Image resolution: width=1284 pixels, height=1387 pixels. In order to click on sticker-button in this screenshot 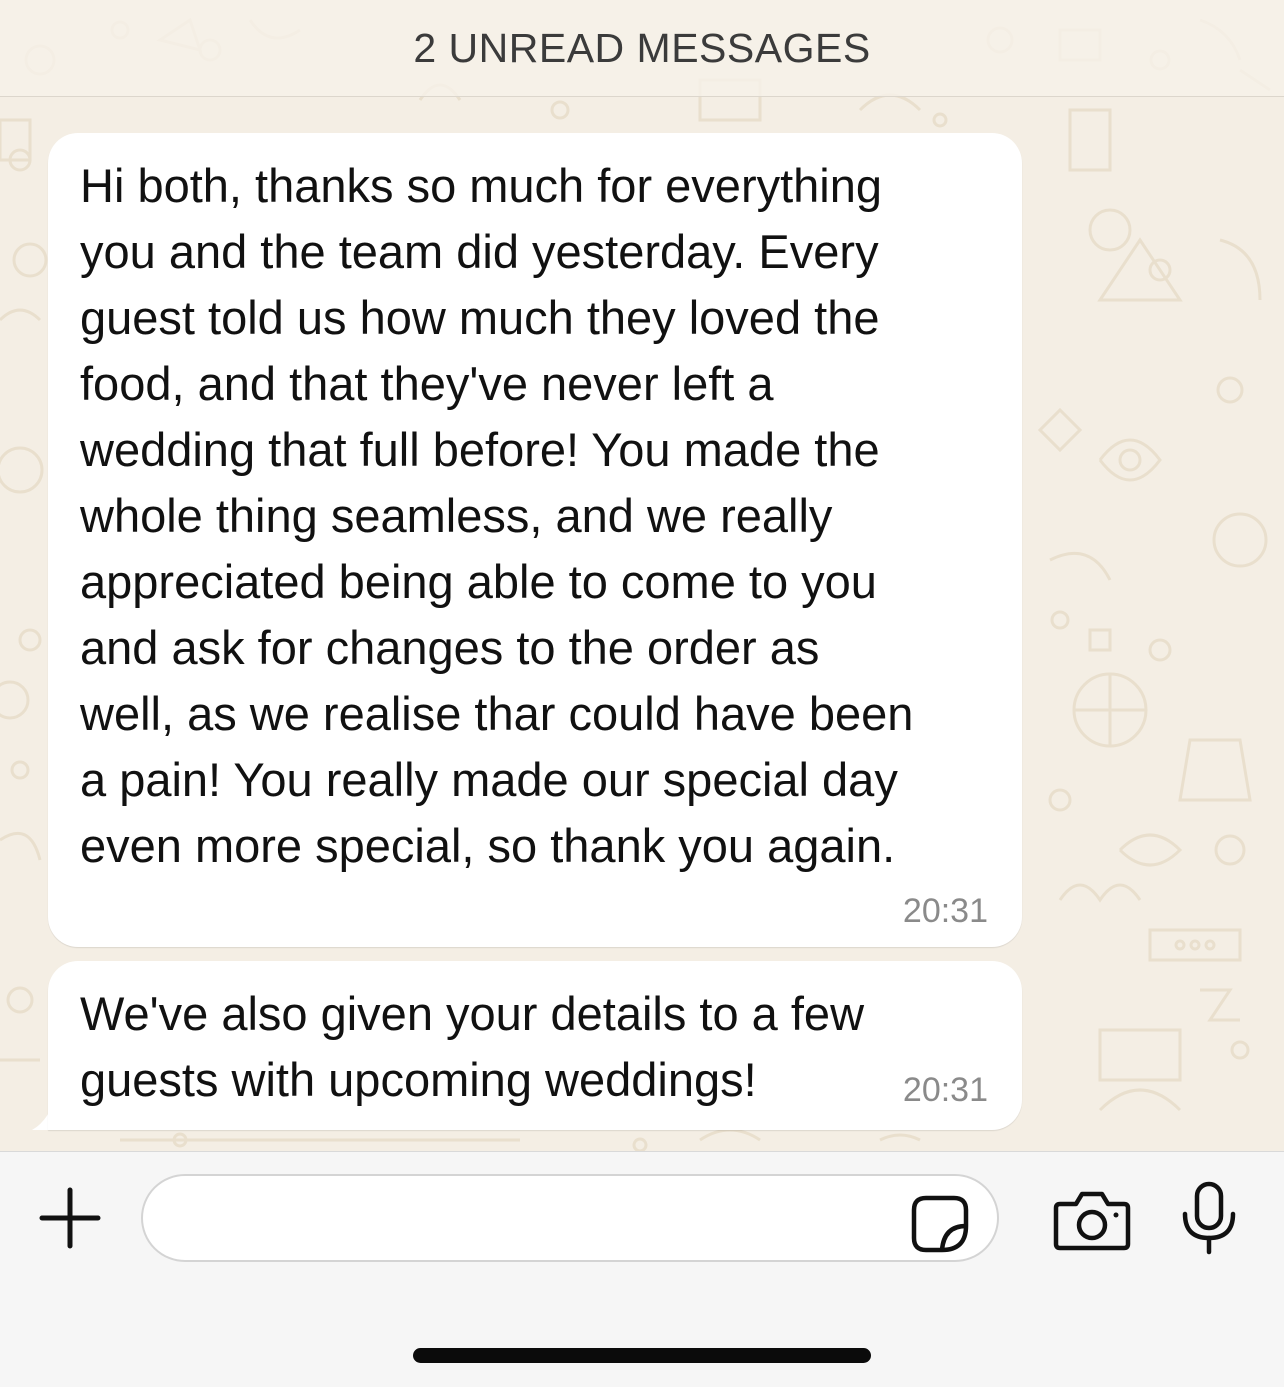, I will do `click(940, 1224)`.